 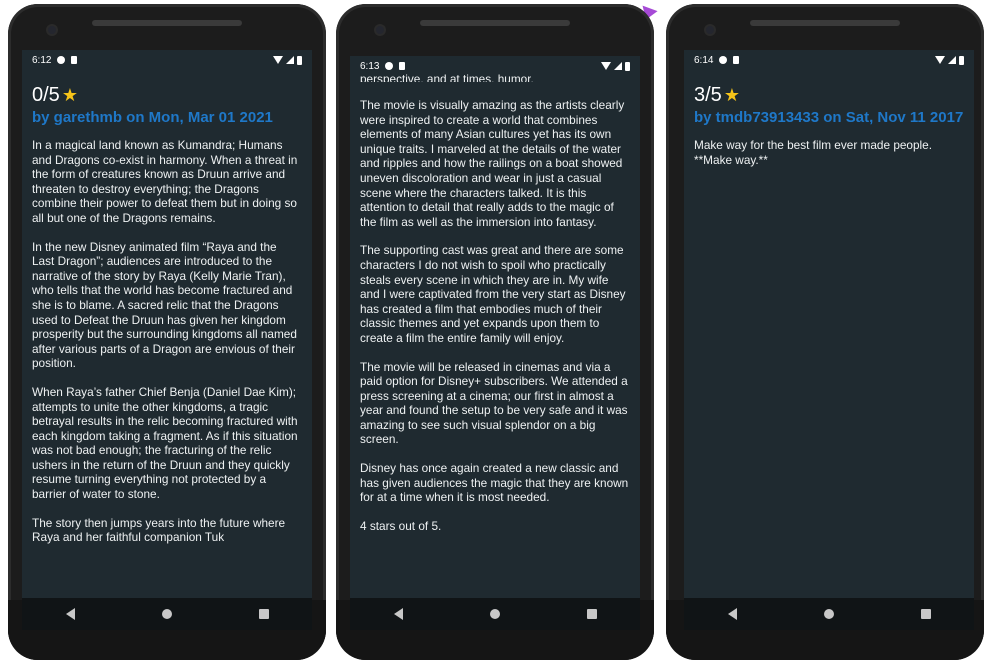 I want to click on review-rating: 3/5 ★, so click(x=829, y=95).